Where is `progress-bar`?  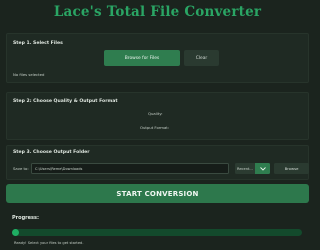 progress-bar is located at coordinates (157, 232).